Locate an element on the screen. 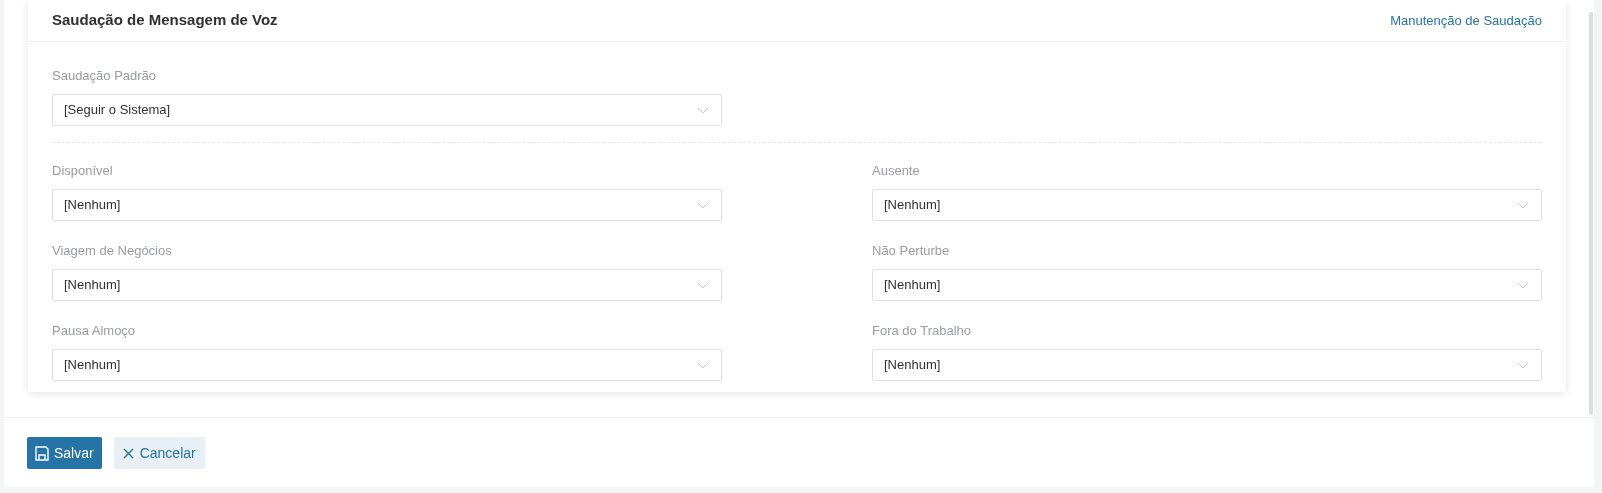 This screenshot has width=1602, height=493. cancel-button: Cancelar is located at coordinates (159, 453).